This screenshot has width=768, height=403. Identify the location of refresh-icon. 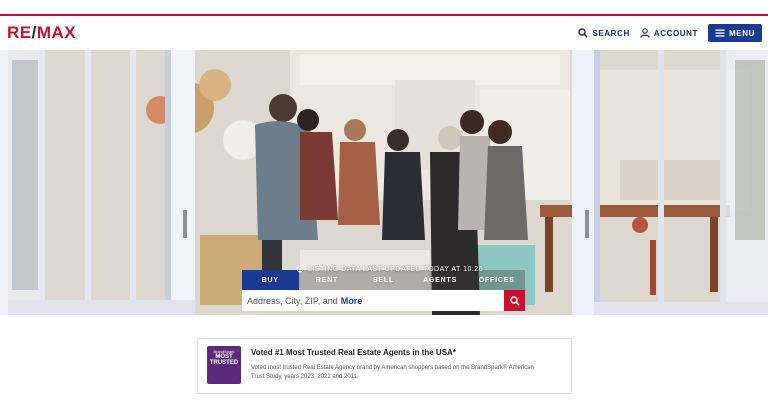
(300, 269).